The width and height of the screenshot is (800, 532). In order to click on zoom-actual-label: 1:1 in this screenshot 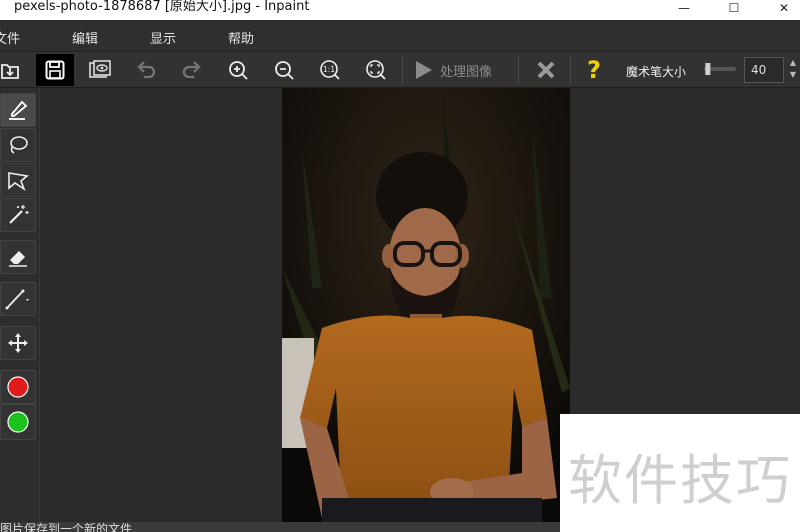, I will do `click(329, 69)`.